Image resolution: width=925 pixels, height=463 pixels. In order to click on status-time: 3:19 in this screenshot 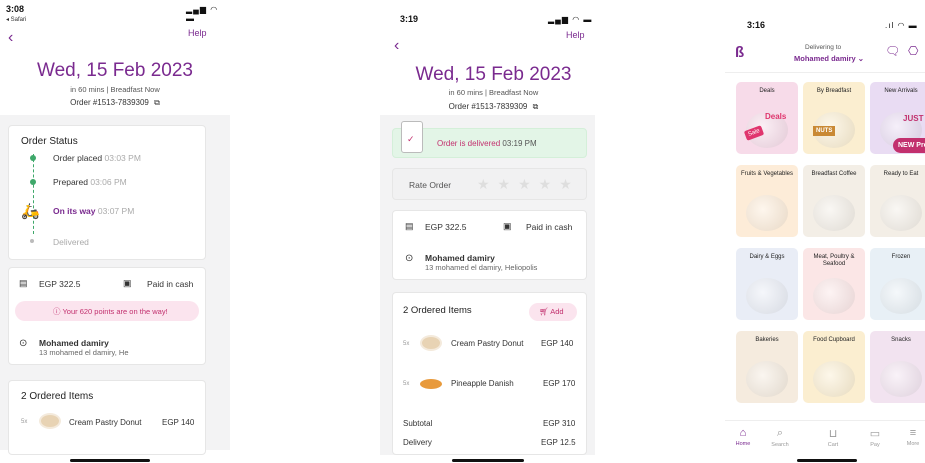, I will do `click(409, 19)`.